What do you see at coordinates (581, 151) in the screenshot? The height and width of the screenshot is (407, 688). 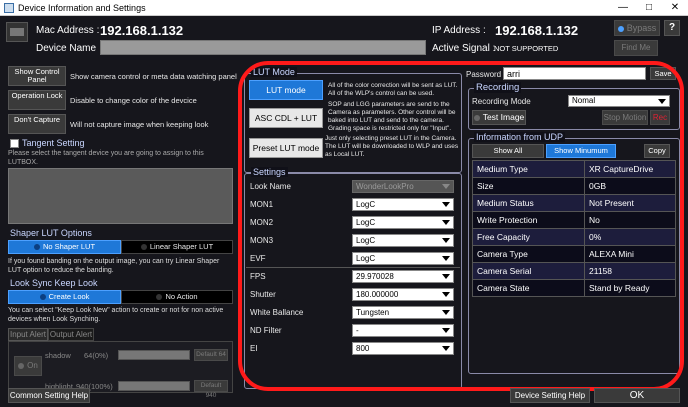 I see `show-minimum-button: Show Minumum` at bounding box center [581, 151].